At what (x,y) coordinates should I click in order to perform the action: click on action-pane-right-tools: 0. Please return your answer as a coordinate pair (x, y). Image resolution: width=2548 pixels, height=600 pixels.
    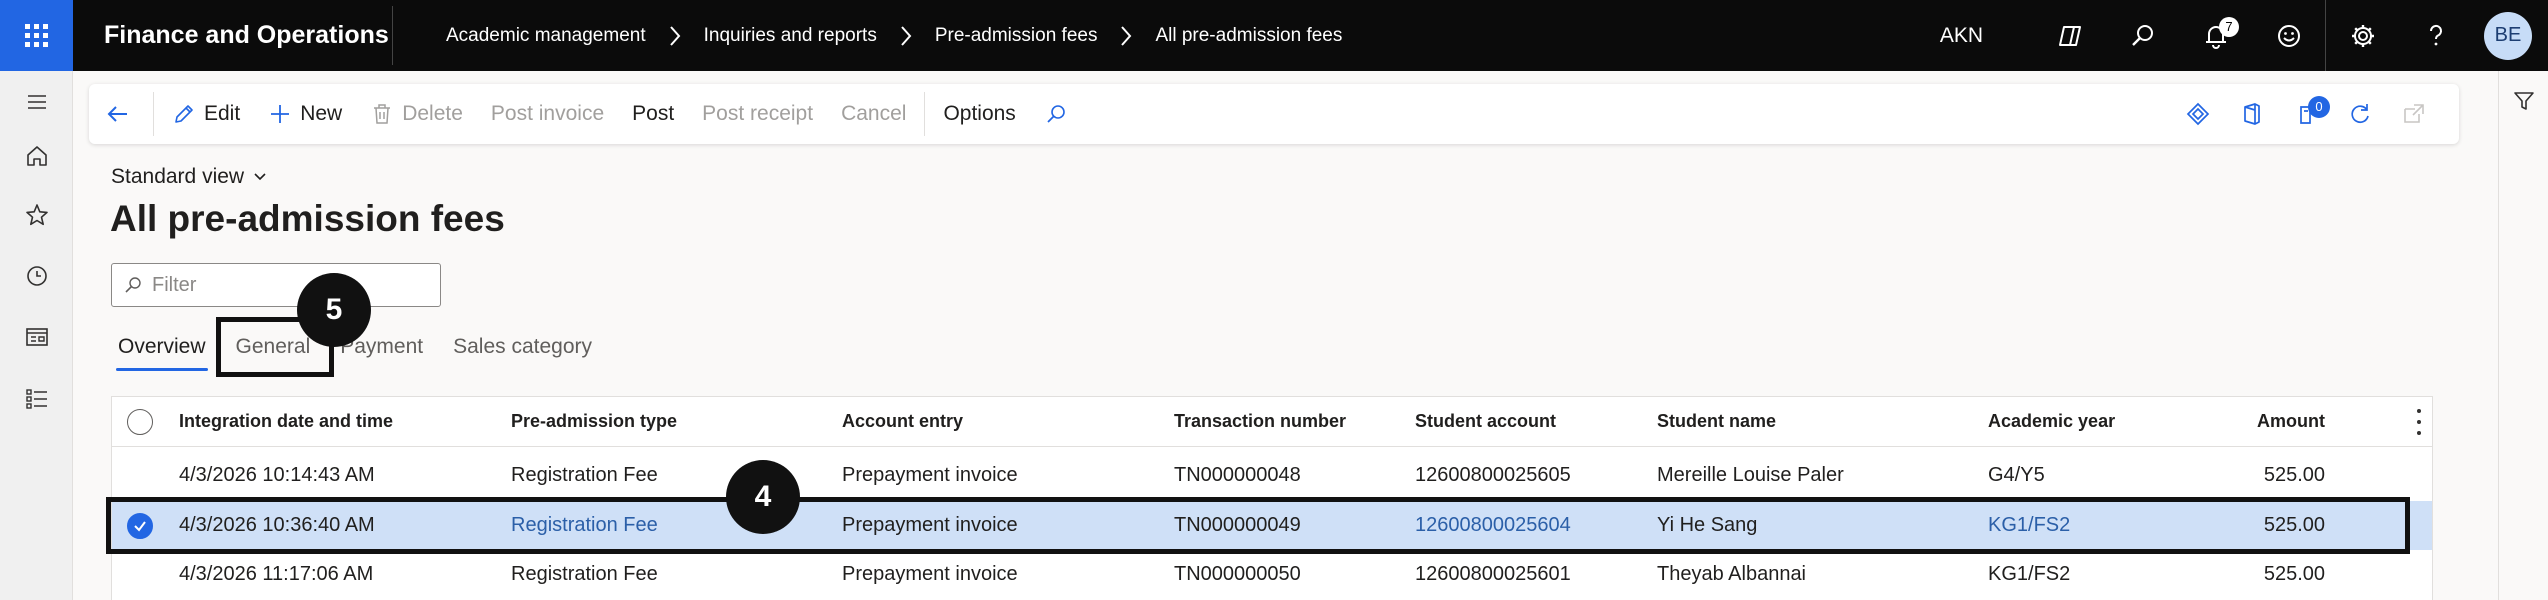
    Looking at the image, I should click on (2306, 114).